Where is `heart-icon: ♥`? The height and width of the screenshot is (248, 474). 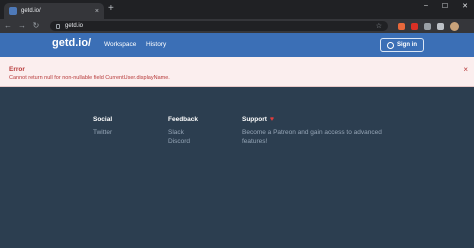 heart-icon: ♥ is located at coordinates (272, 119).